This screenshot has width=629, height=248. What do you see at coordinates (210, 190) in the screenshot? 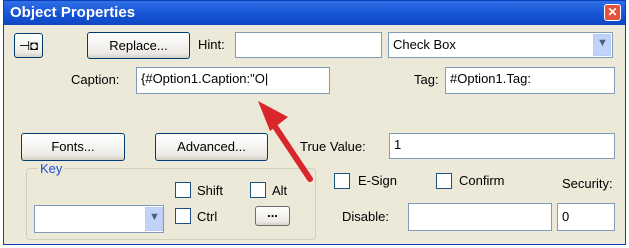
I see `shift-label: Shift` at bounding box center [210, 190].